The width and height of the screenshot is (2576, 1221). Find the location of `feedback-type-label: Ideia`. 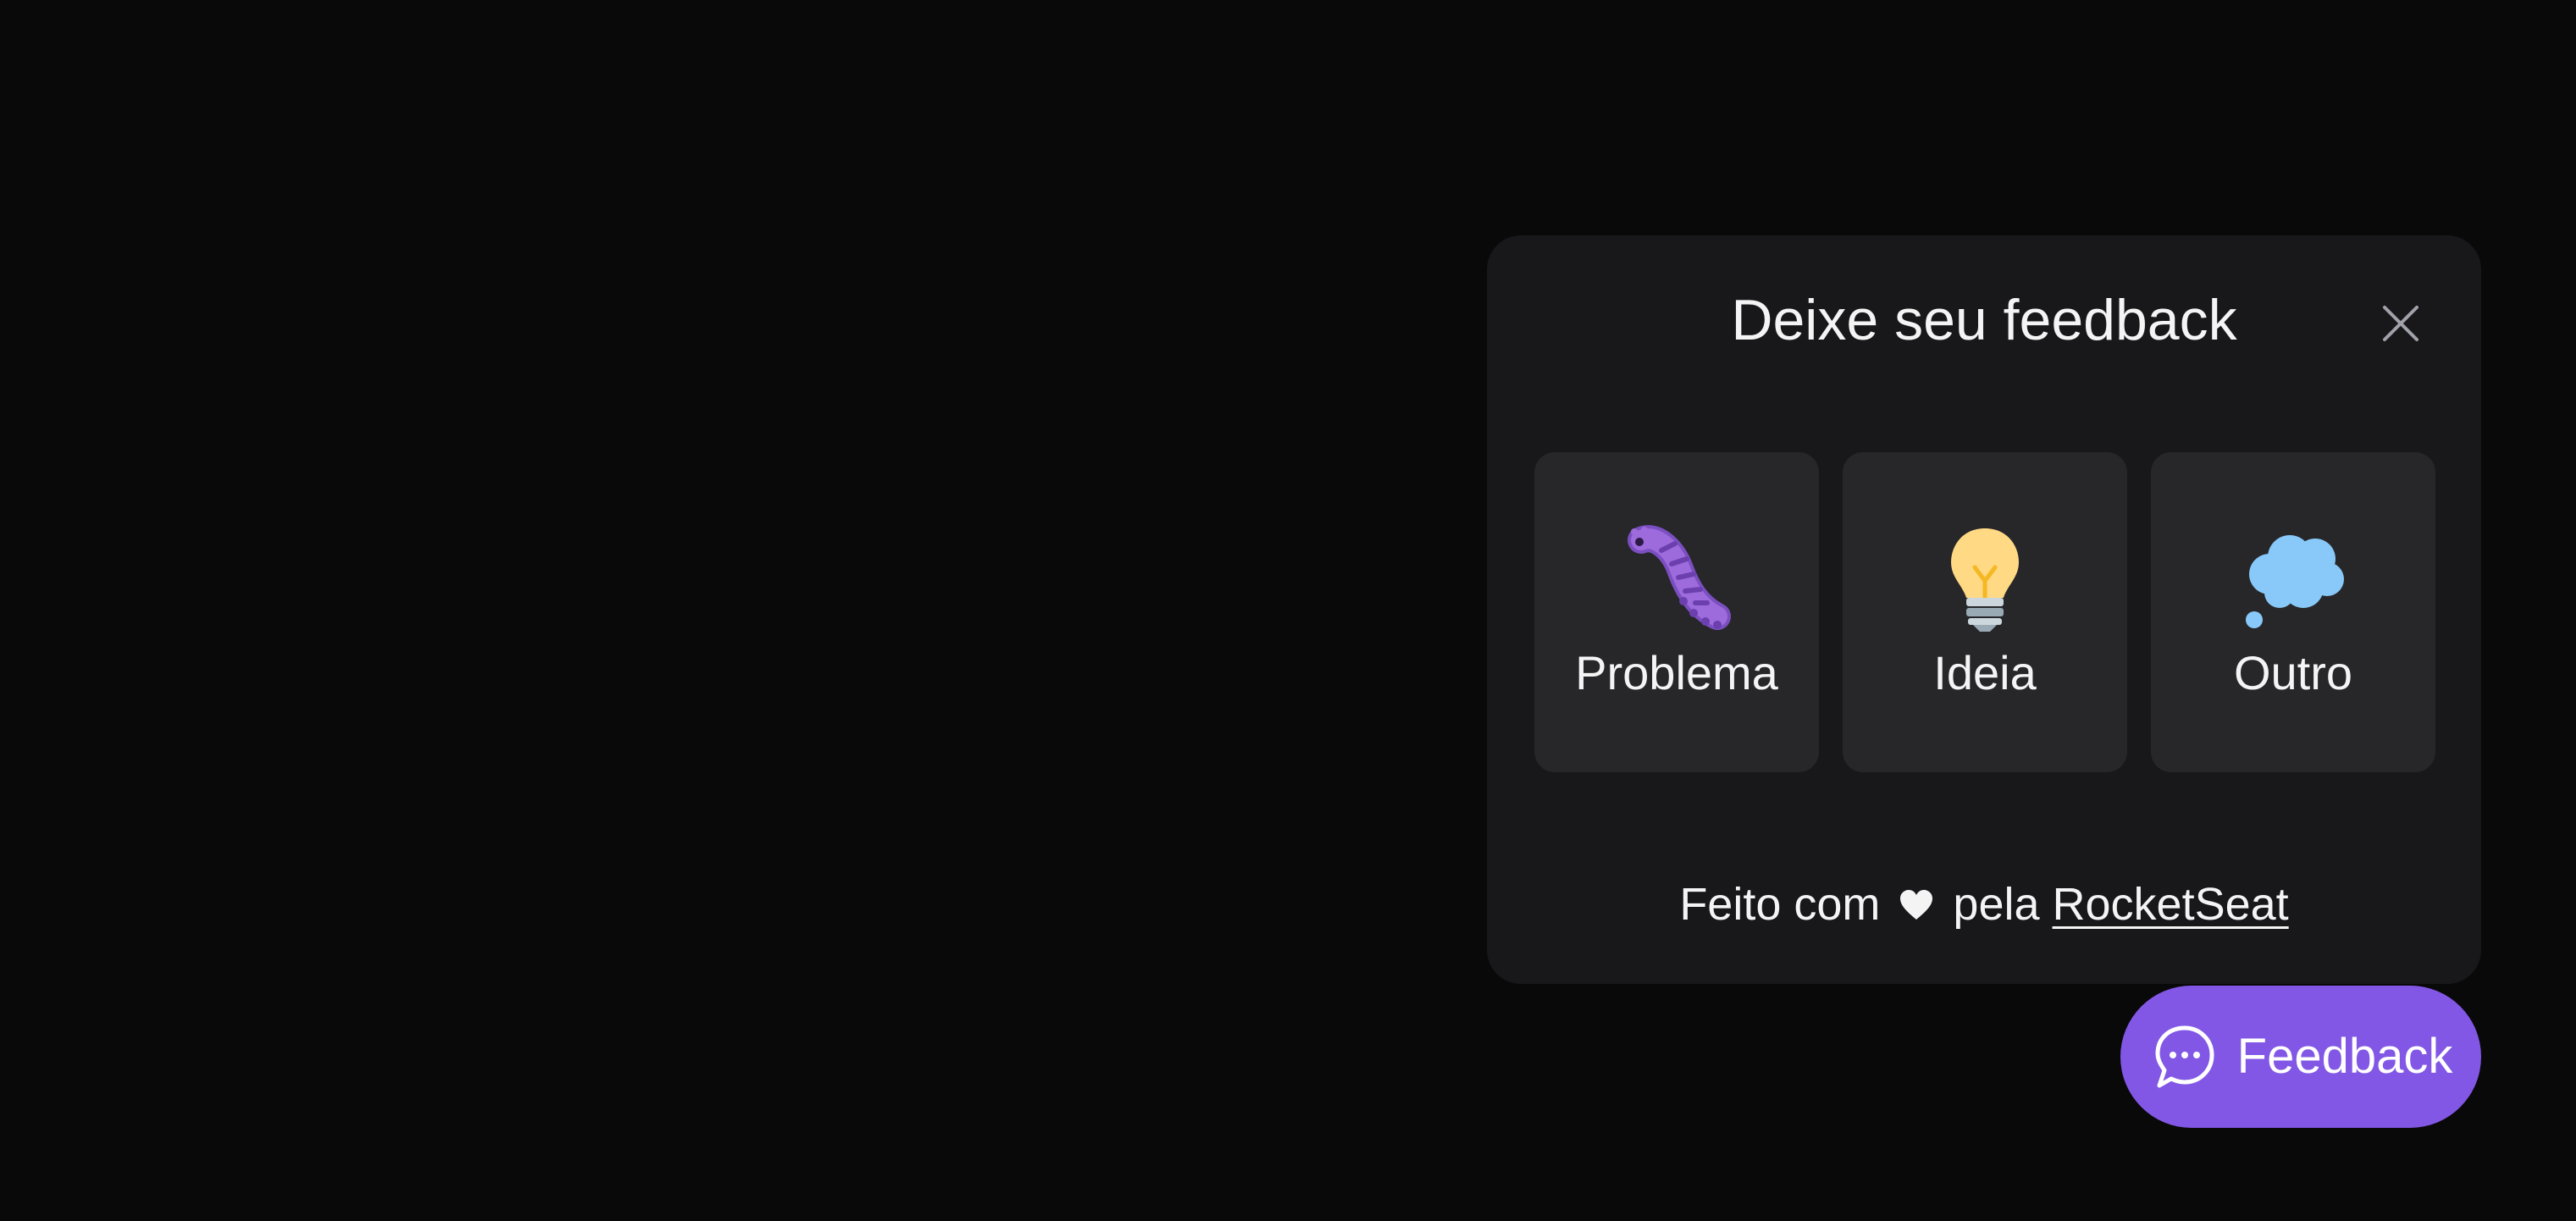

feedback-type-label: Ideia is located at coordinates (1985, 673).